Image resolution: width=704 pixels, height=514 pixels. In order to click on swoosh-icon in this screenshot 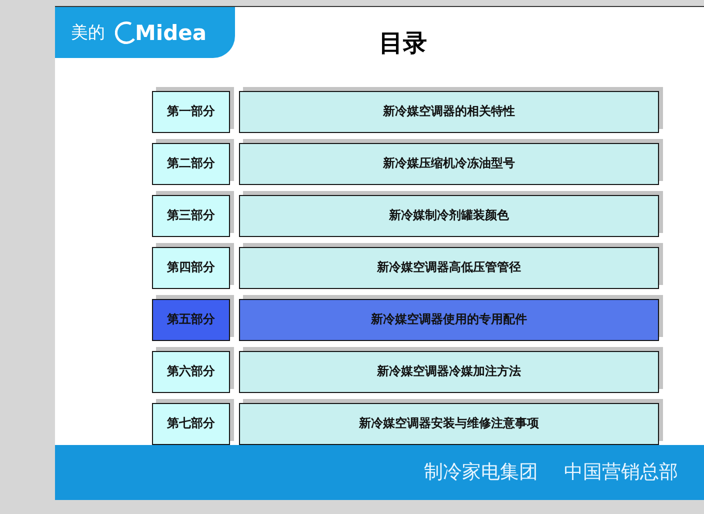, I will do `click(126, 32)`.